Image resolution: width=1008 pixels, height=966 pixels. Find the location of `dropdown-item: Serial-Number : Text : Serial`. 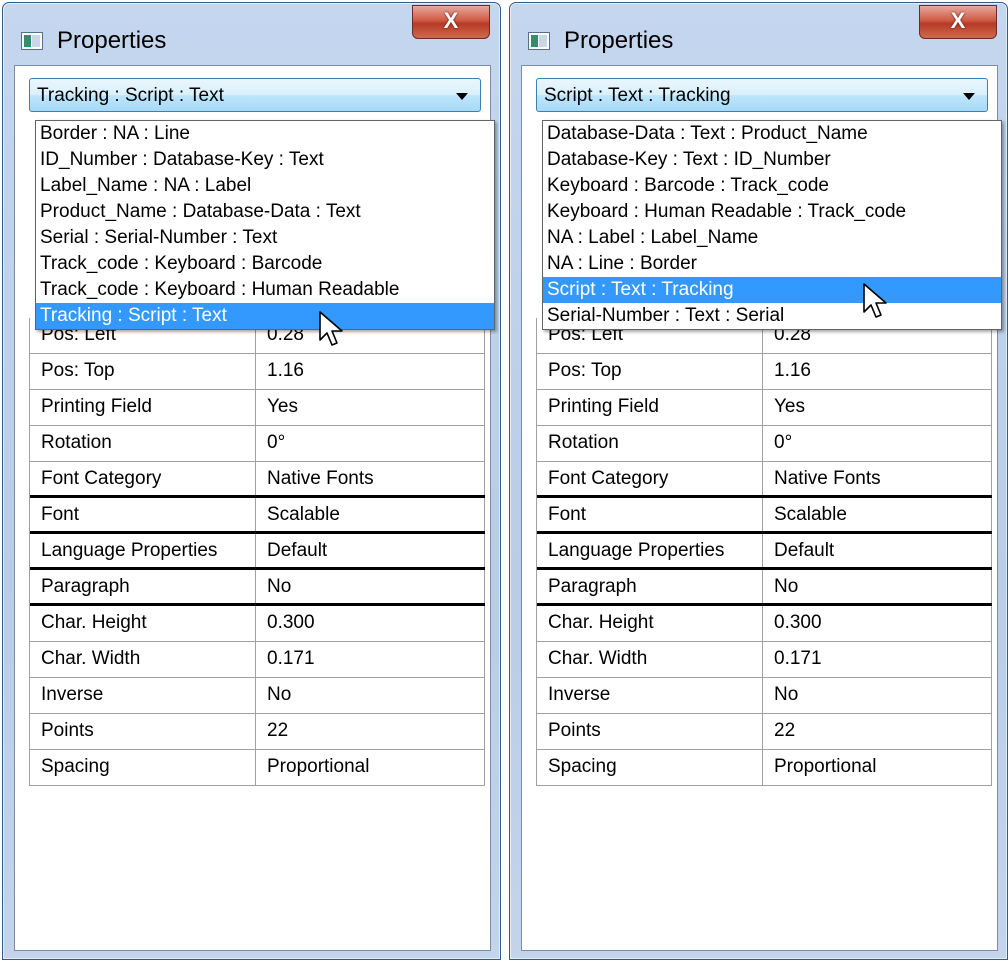

dropdown-item: Serial-Number : Text : Serial is located at coordinates (772, 316).